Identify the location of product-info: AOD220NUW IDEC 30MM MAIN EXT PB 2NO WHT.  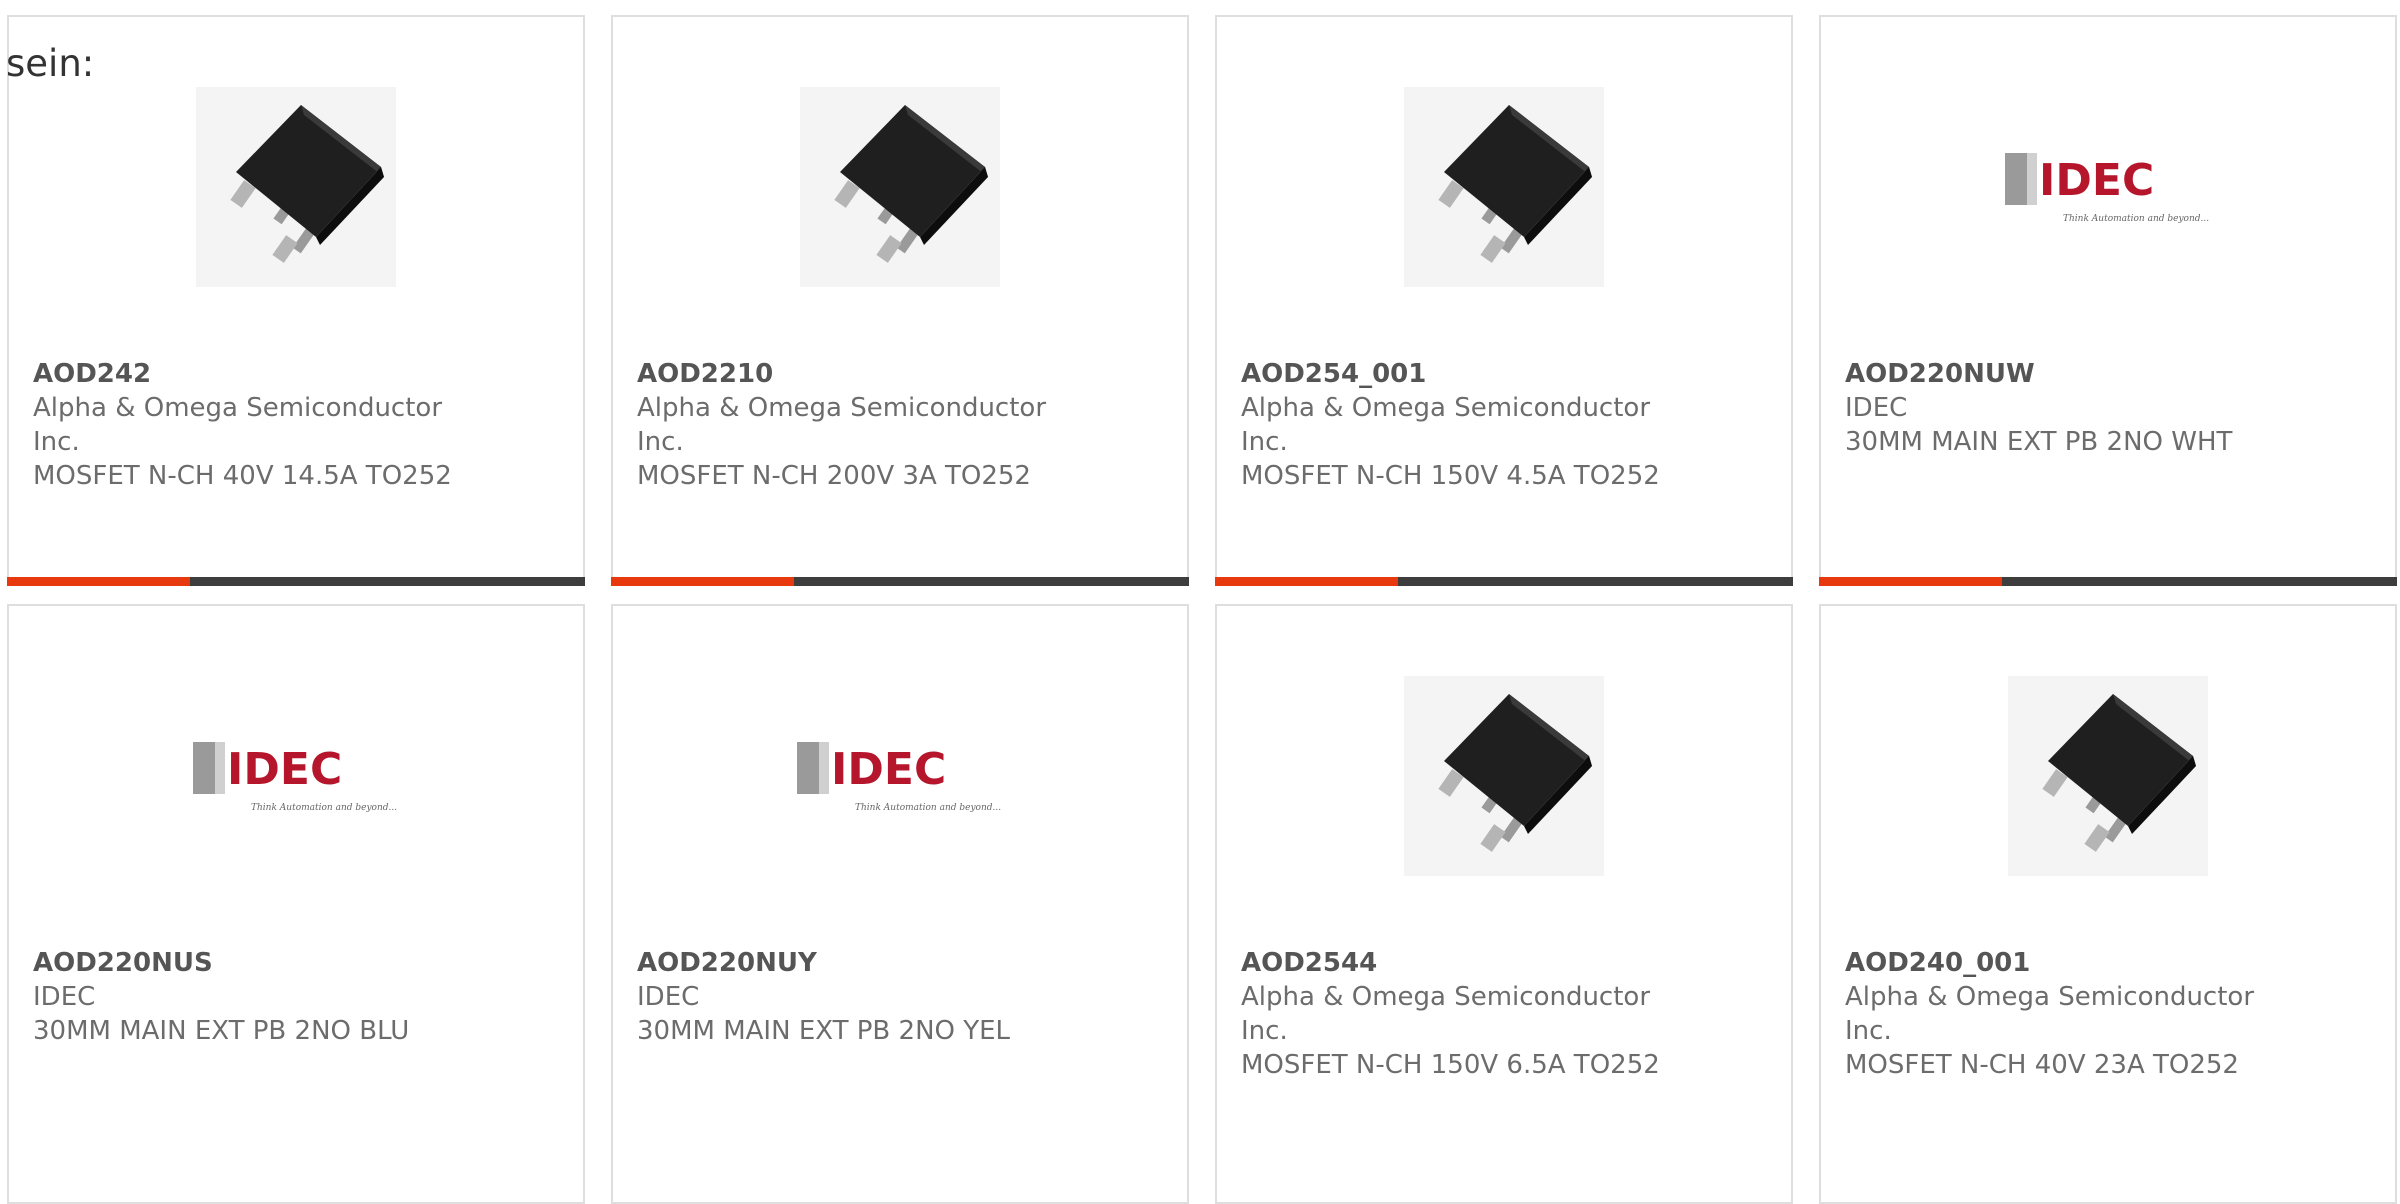
(2110, 408).